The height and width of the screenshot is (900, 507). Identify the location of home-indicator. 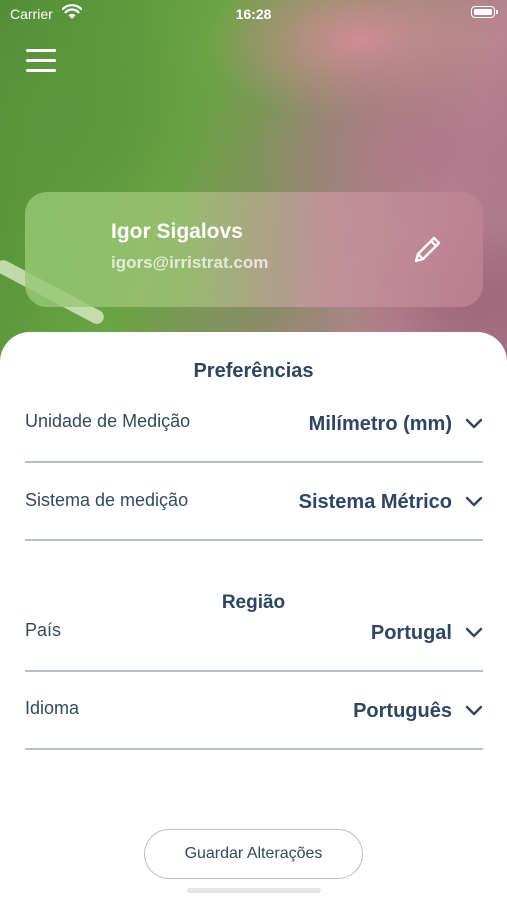
(254, 890).